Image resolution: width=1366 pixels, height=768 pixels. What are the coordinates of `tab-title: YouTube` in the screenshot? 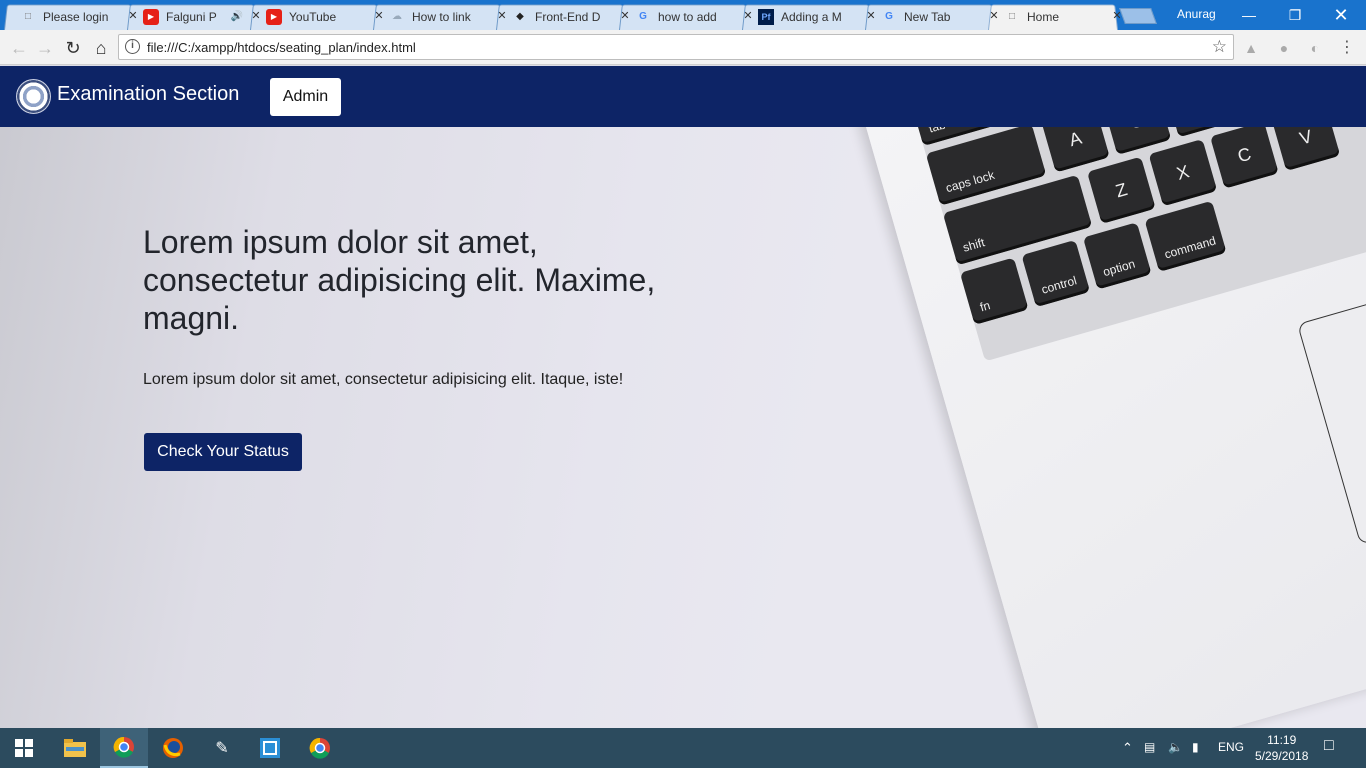 It's located at (313, 16).